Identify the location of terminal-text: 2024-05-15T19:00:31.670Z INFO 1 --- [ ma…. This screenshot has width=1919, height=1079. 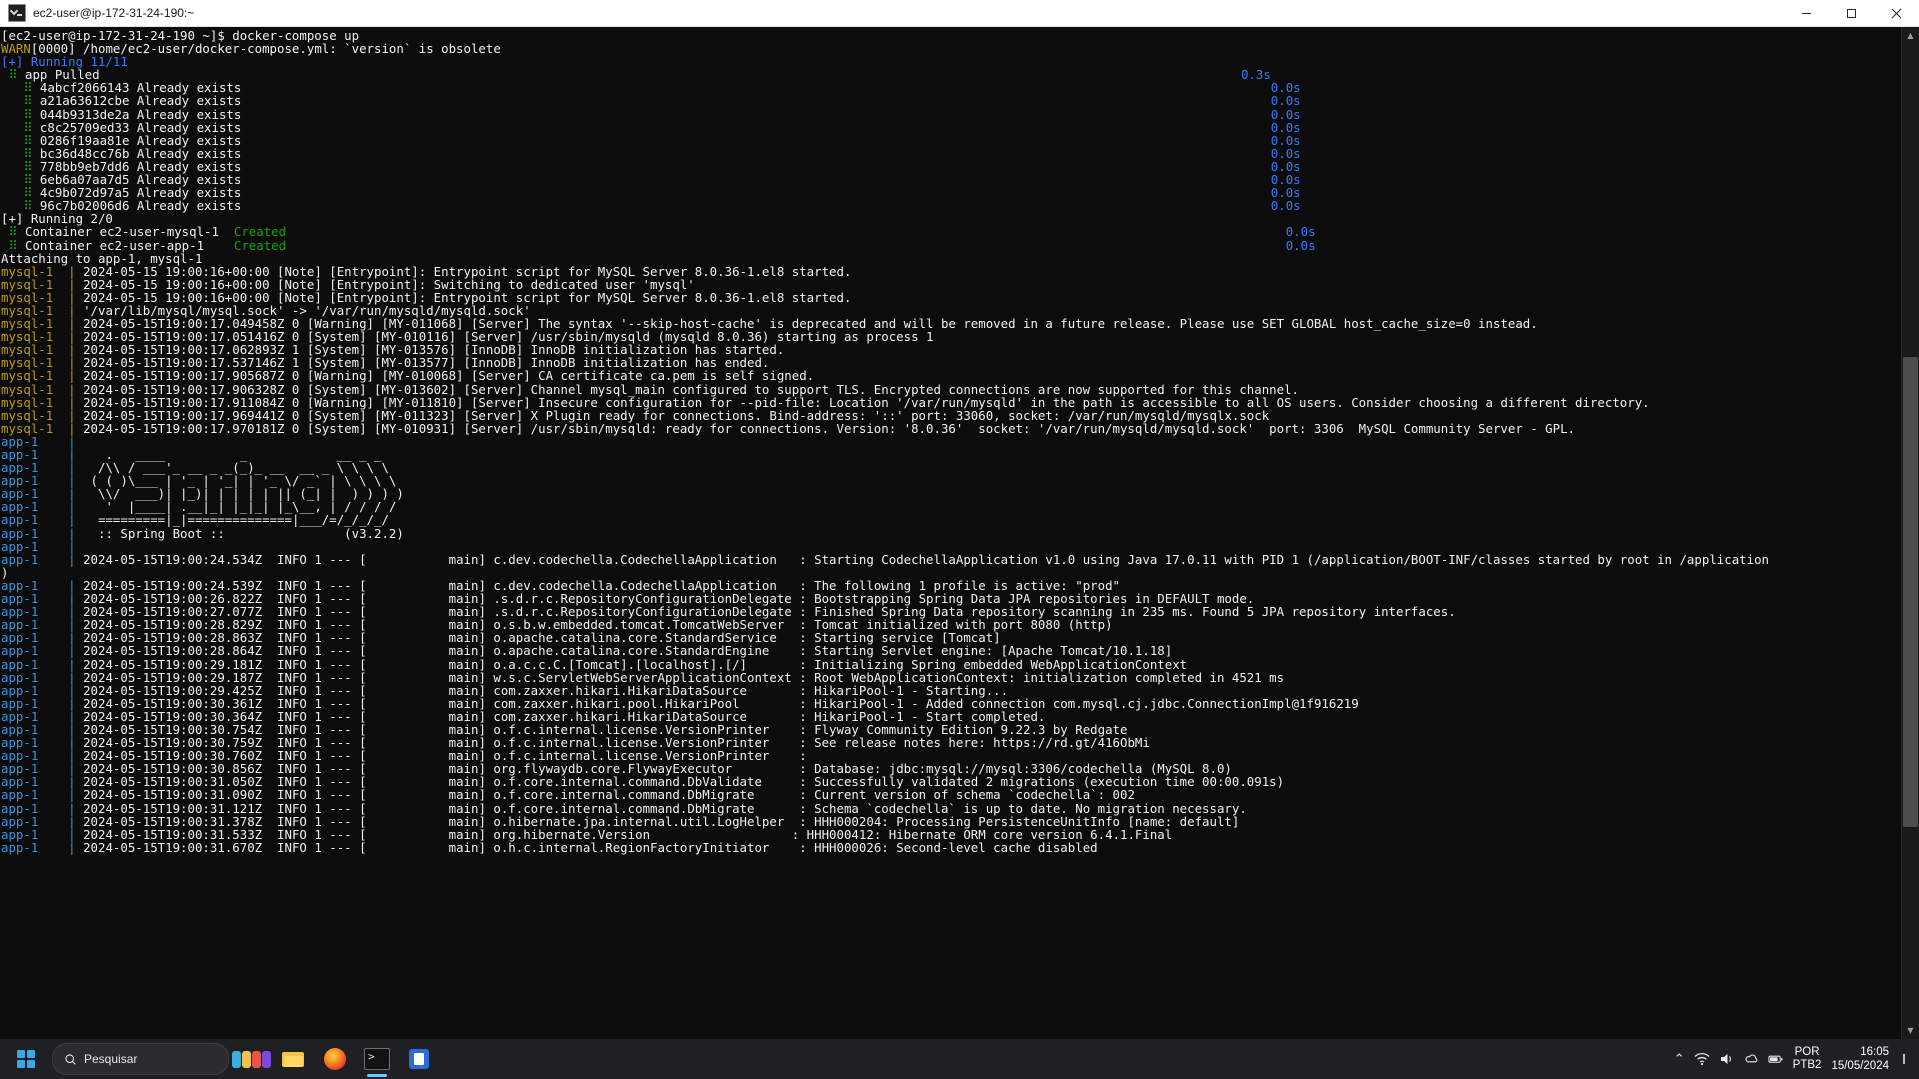
(590, 847).